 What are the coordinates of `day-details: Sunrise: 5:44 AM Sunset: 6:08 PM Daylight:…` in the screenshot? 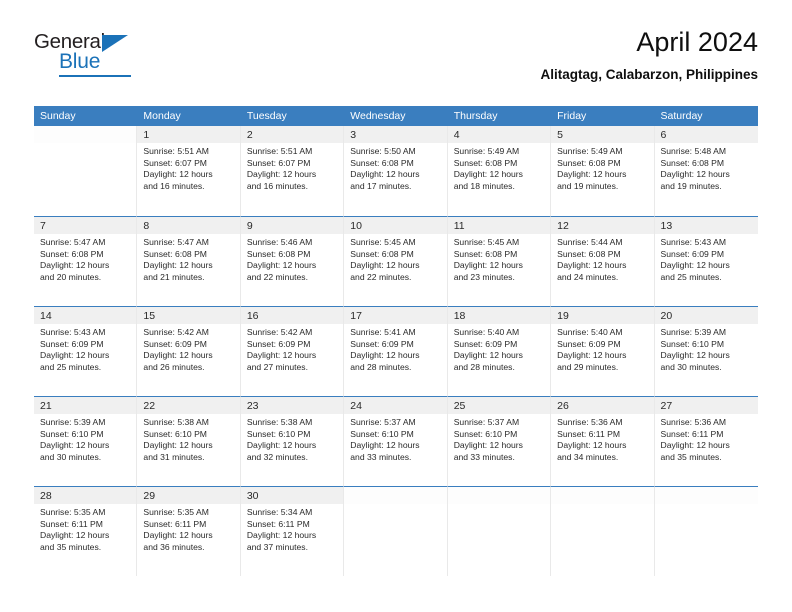 It's located at (602, 258).